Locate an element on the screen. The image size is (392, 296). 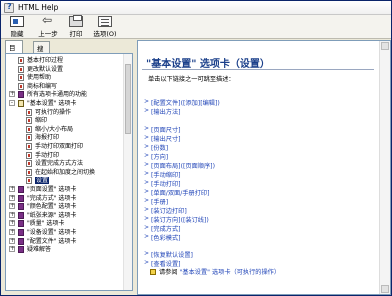
topic-link: [页面布局]([页面顺序]) is located at coordinates (179, 165).